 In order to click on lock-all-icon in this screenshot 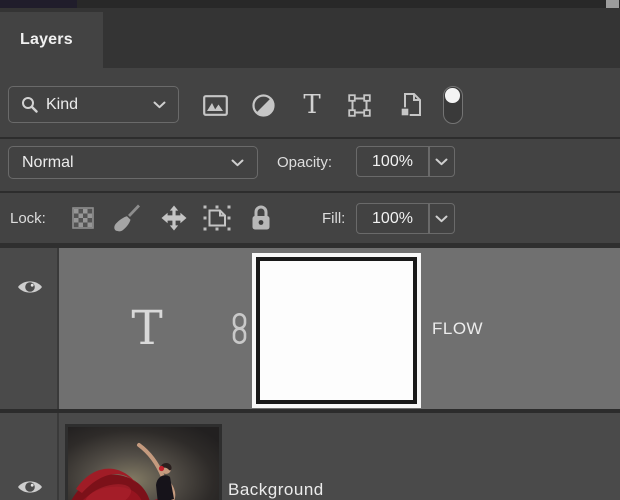, I will do `click(261, 217)`.